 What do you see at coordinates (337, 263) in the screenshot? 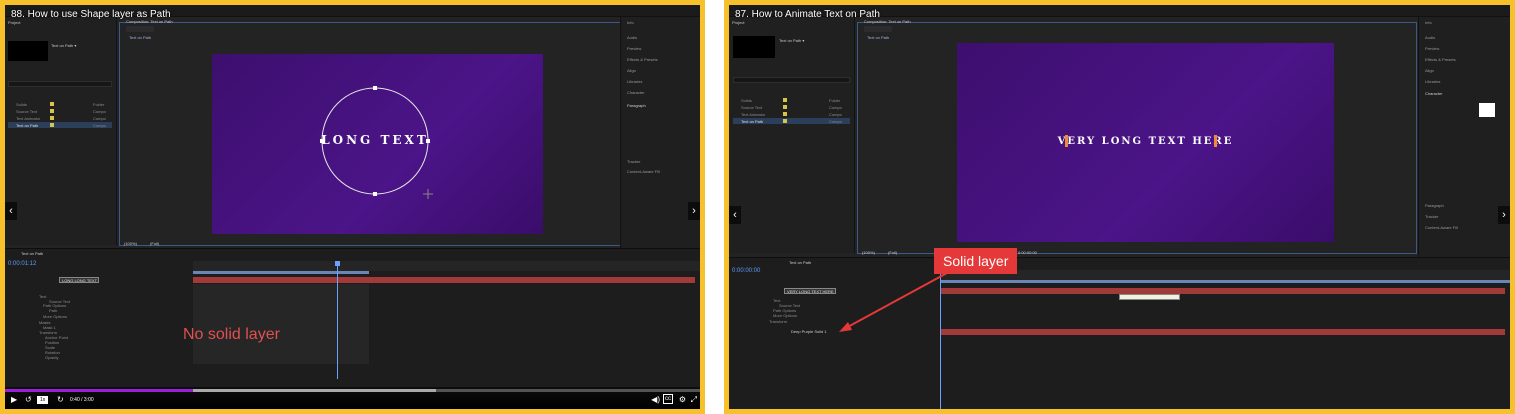
I see `time-indicator-head` at bounding box center [337, 263].